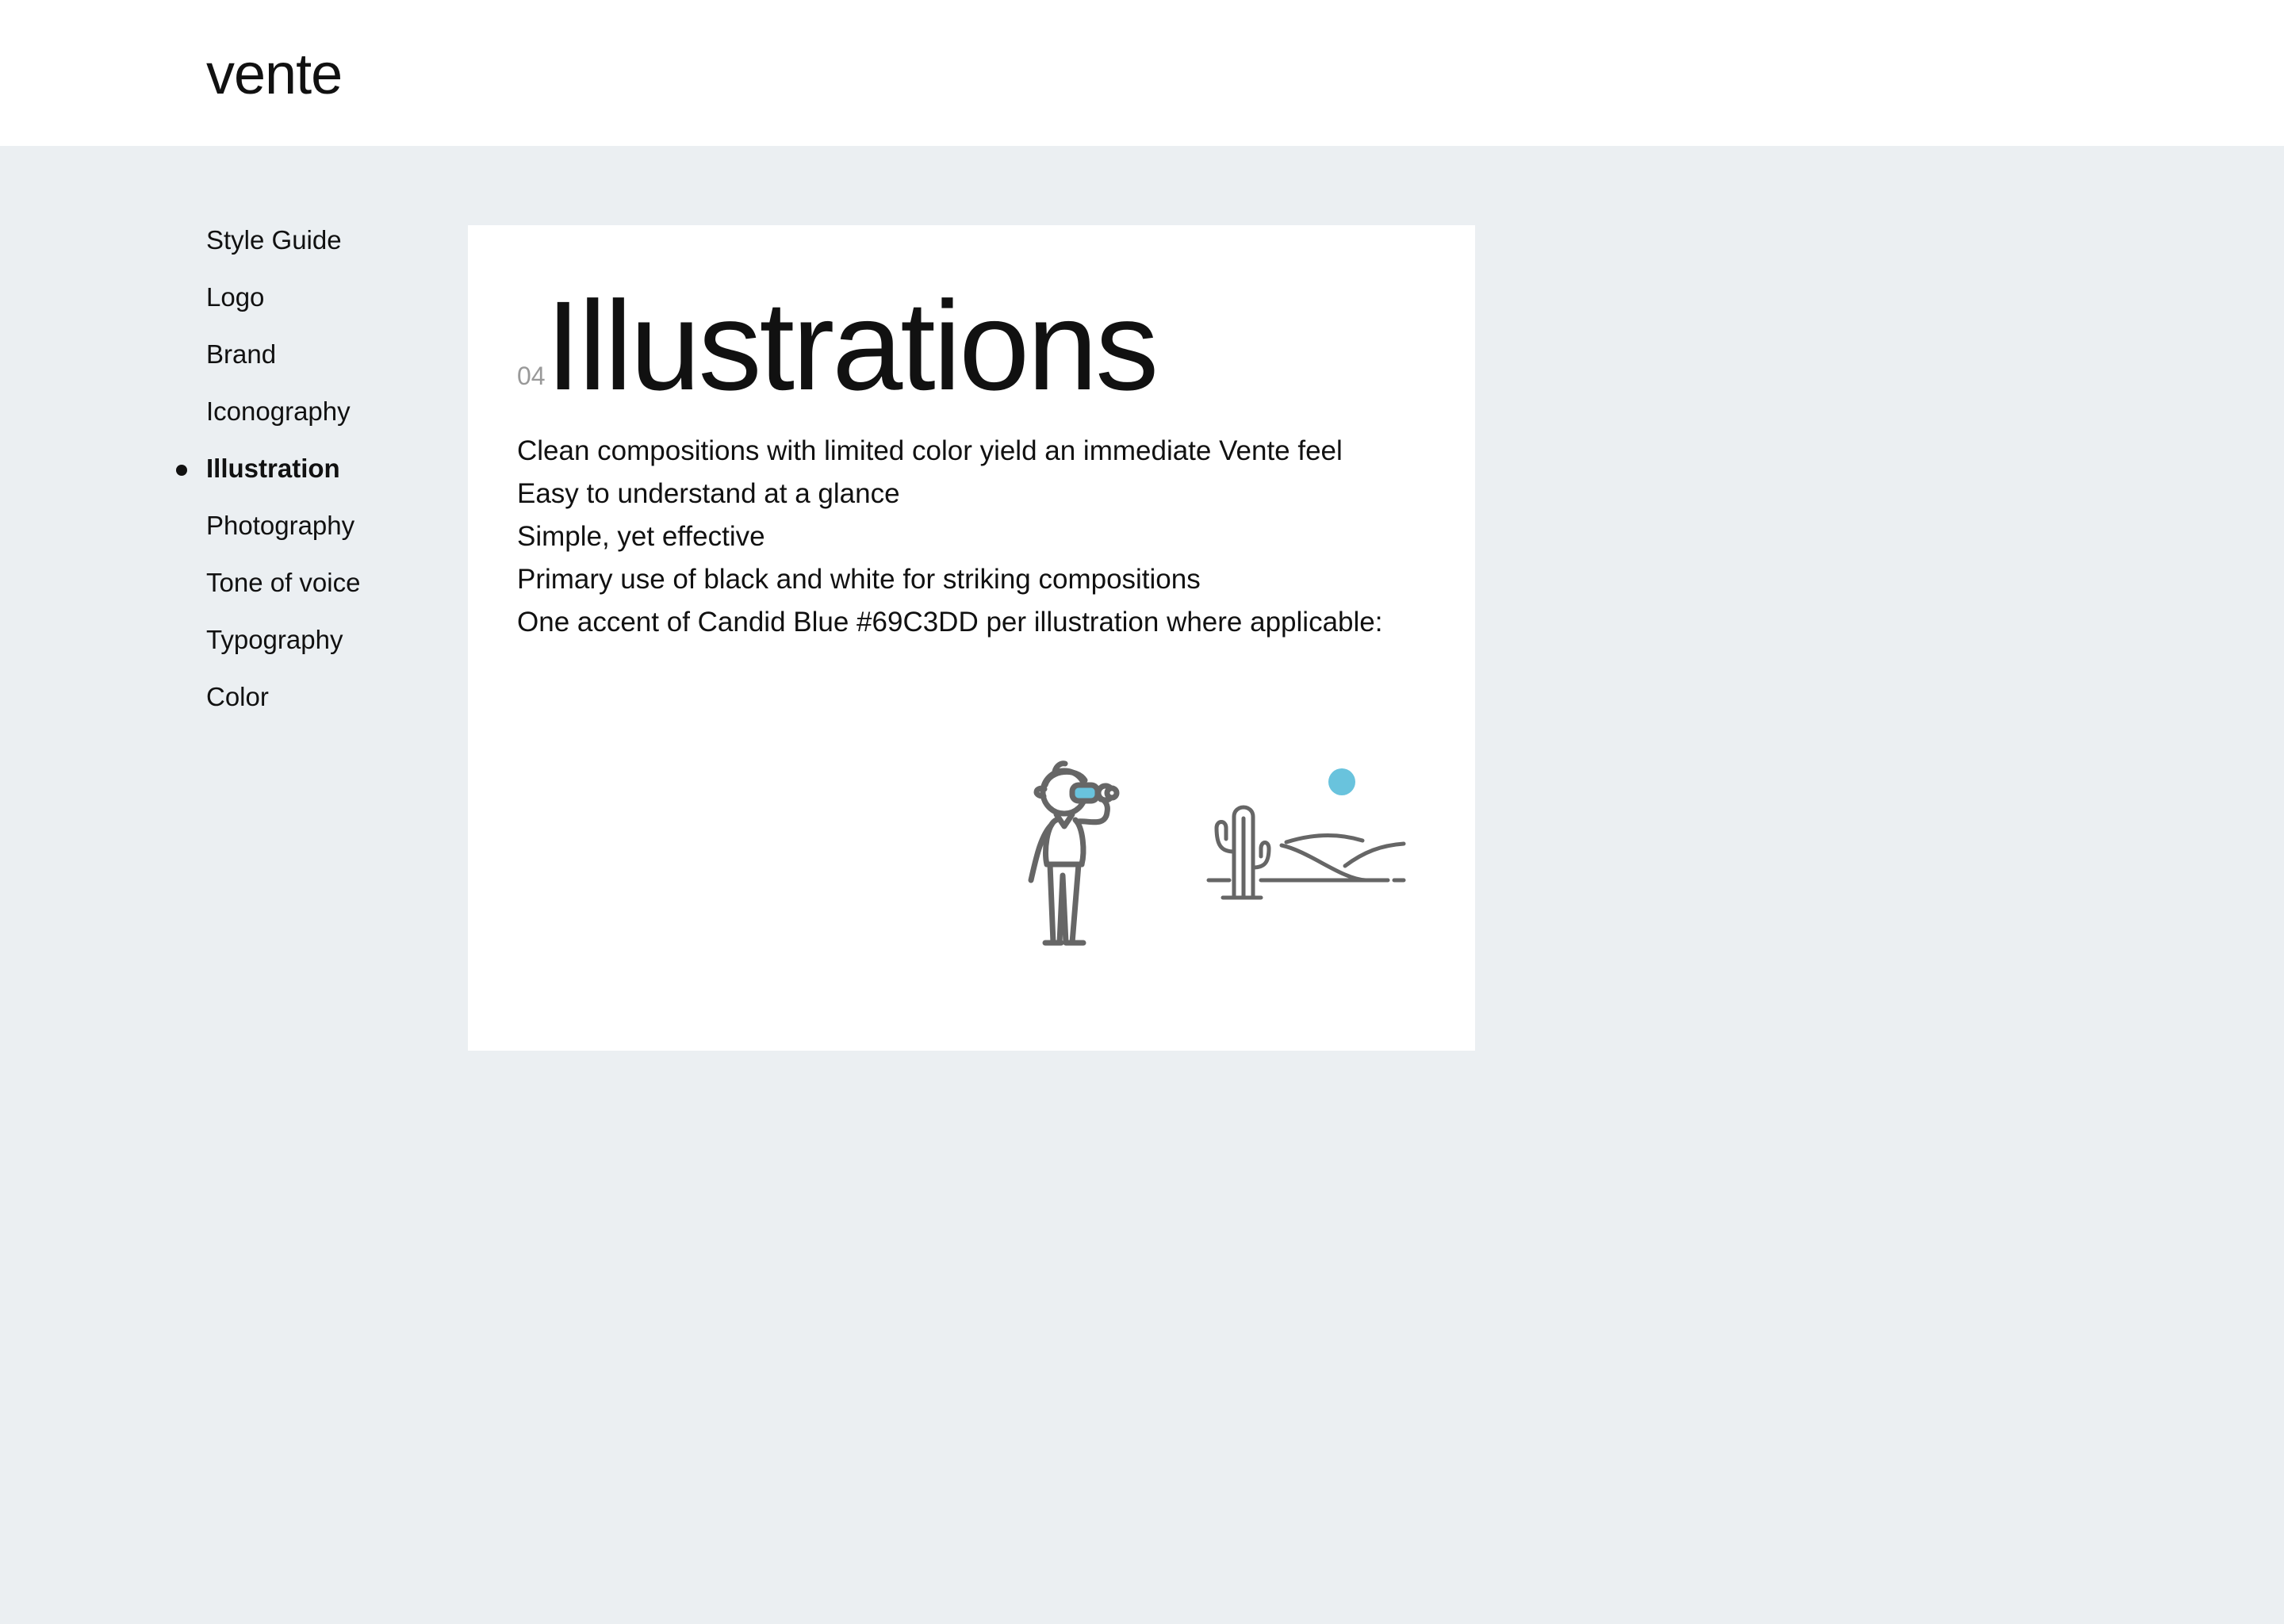 Image resolution: width=2284 pixels, height=1624 pixels. What do you see at coordinates (283, 582) in the screenshot?
I see `sidebar-item-label: Tone of voice` at bounding box center [283, 582].